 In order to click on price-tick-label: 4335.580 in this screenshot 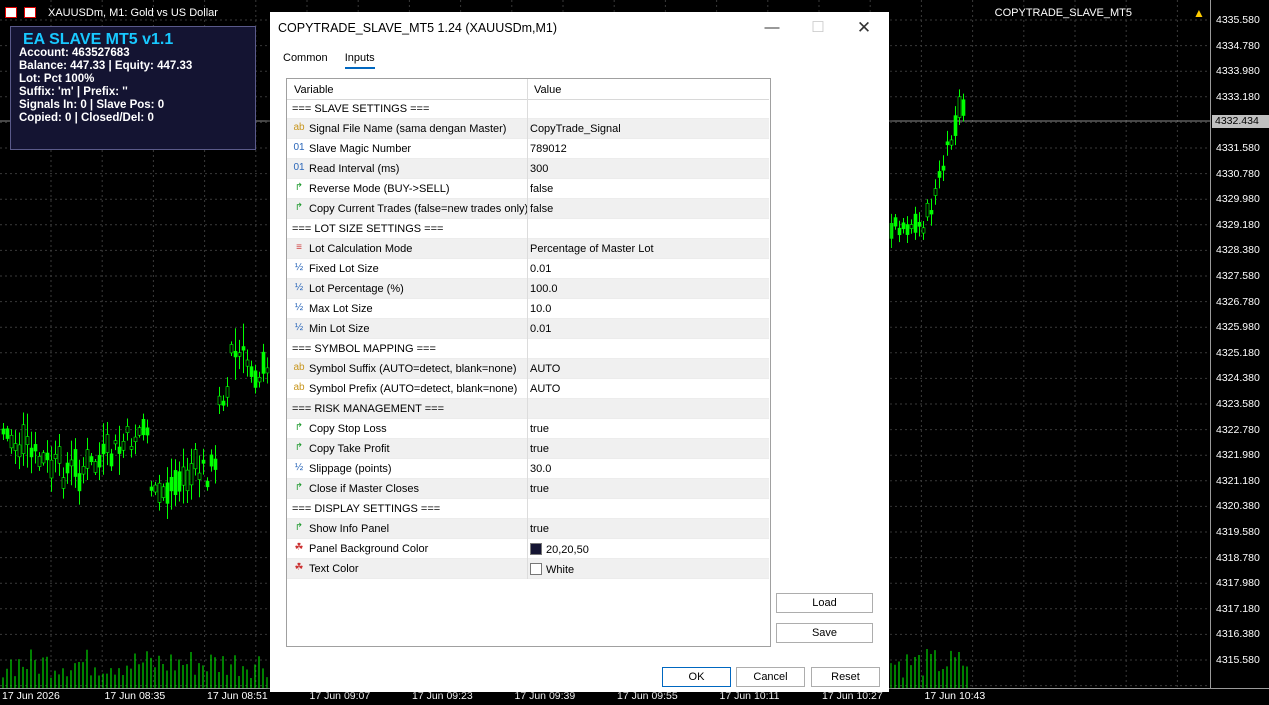, I will do `click(1238, 20)`.